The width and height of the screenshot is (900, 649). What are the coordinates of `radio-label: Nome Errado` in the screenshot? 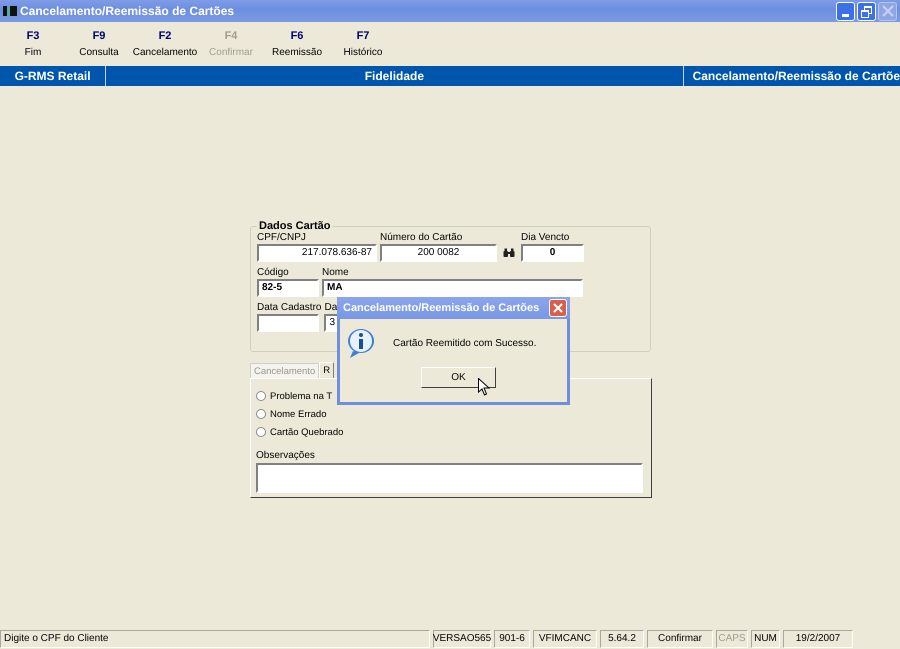 It's located at (298, 414).